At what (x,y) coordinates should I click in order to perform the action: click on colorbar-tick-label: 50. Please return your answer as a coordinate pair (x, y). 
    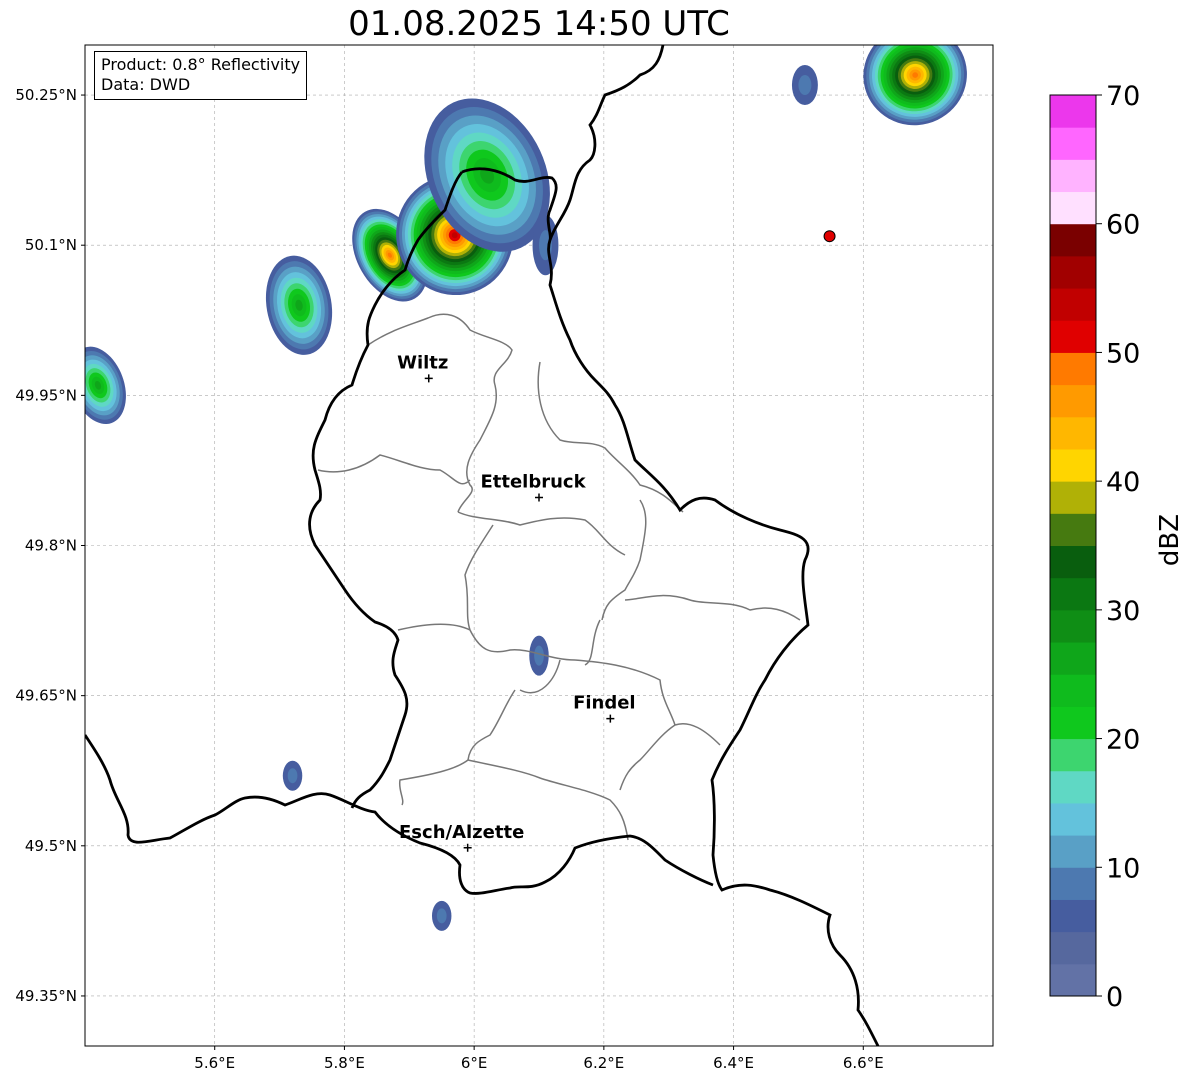
    Looking at the image, I should click on (1123, 353).